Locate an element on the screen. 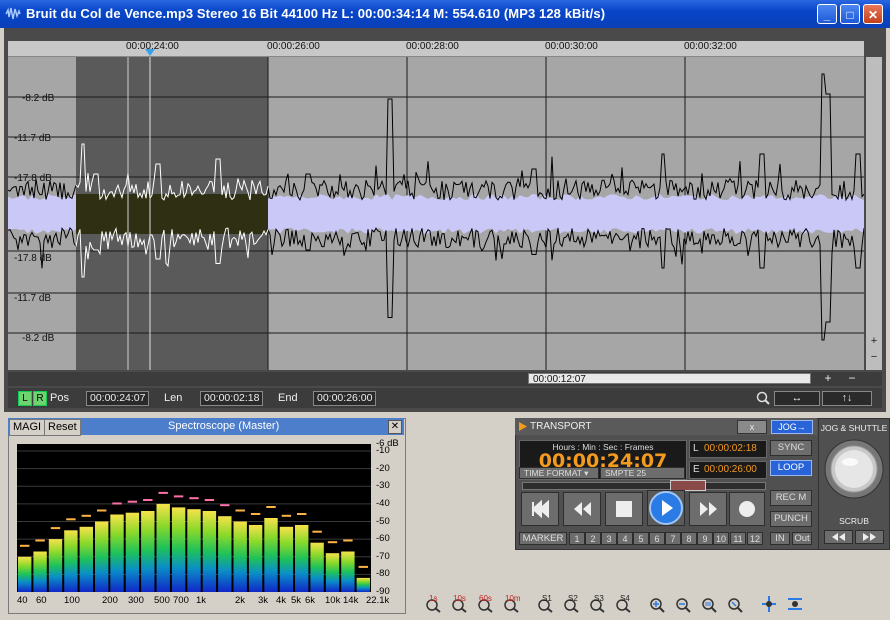 Image resolution: width=890 pixels, height=620 pixels. spectrum-freq-label: 6k is located at coordinates (310, 600).